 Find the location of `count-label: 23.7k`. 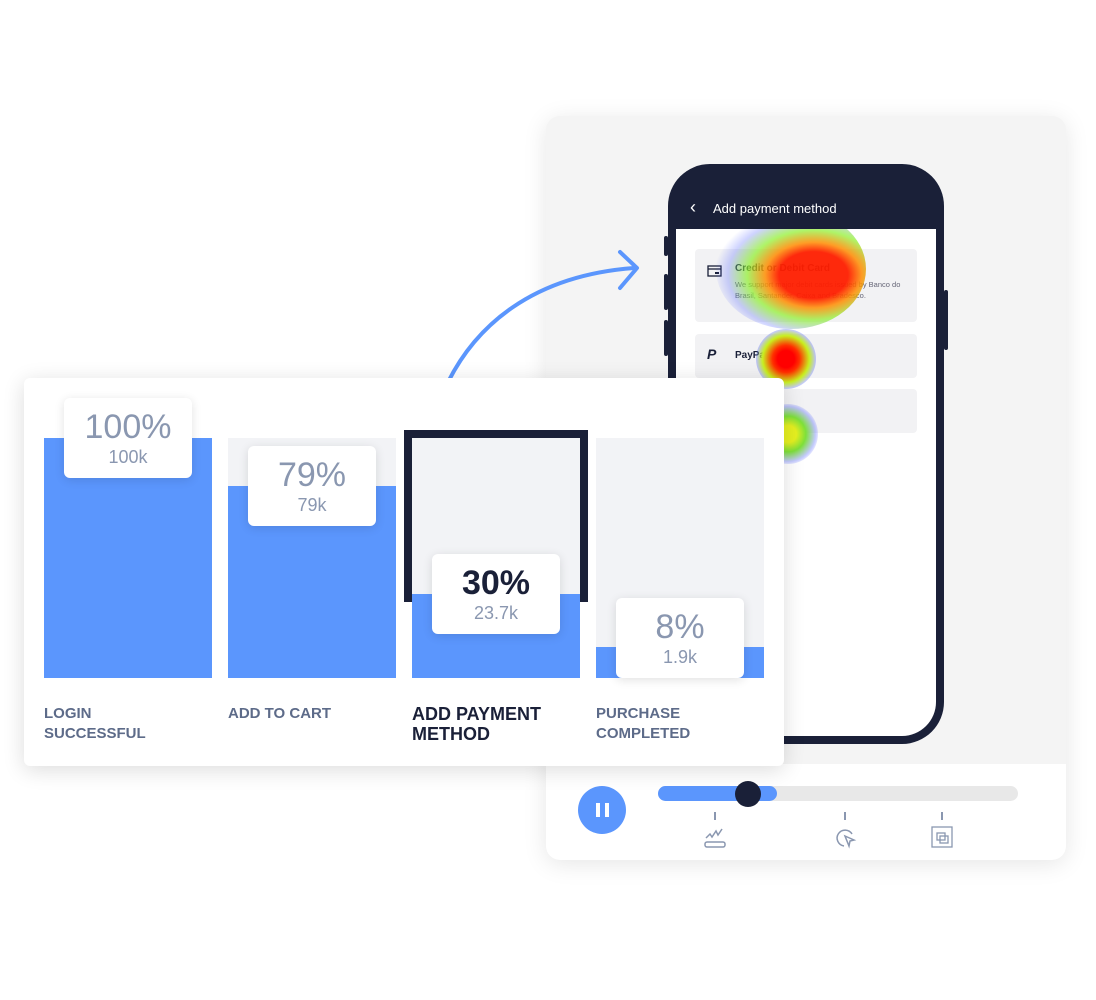

count-label: 23.7k is located at coordinates (496, 613).